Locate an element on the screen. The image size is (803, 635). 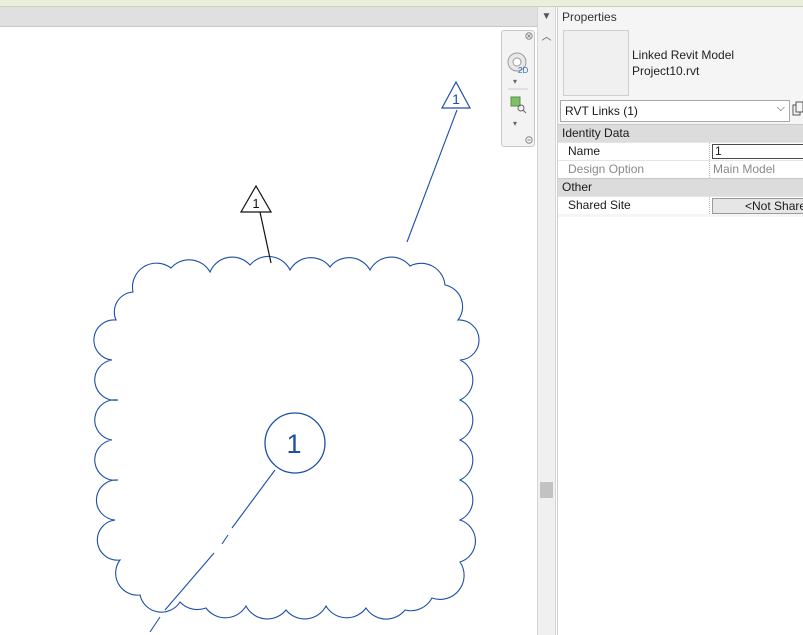
group-header-identity-data: Identity Data is located at coordinates (680, 133).